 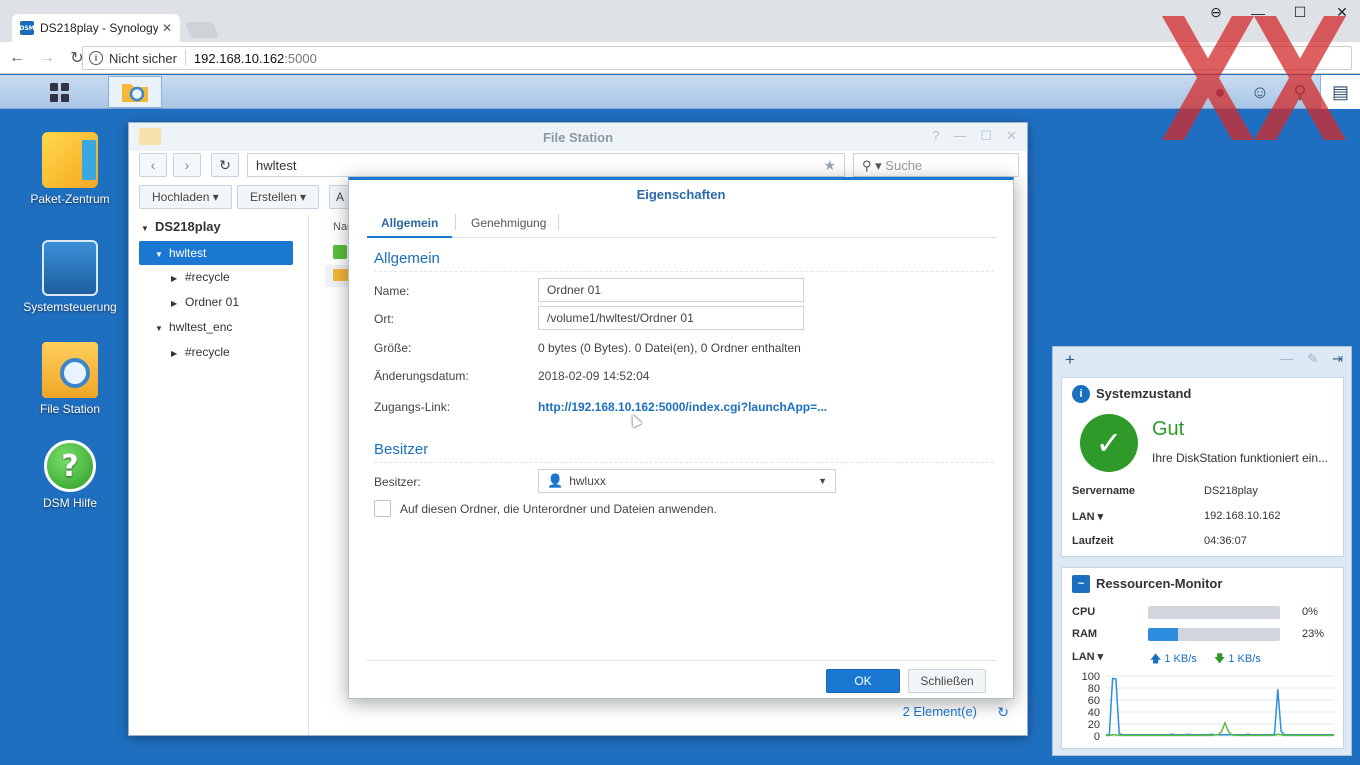 What do you see at coordinates (684, 452) in the screenshot?
I see `section-owner: Besitzer` at bounding box center [684, 452].